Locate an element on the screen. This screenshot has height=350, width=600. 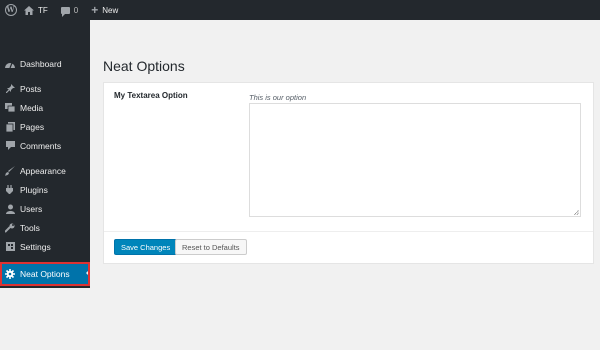
comment-count: 0 is located at coordinates (76, 10).